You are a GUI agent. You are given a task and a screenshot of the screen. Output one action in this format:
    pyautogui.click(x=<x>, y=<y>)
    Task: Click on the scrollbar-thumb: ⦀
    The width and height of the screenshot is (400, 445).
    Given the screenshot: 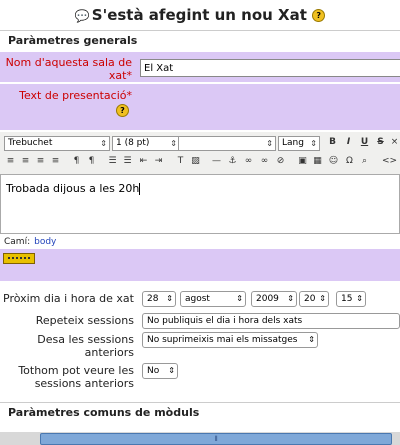 What is the action you would take?
    pyautogui.click(x=216, y=439)
    